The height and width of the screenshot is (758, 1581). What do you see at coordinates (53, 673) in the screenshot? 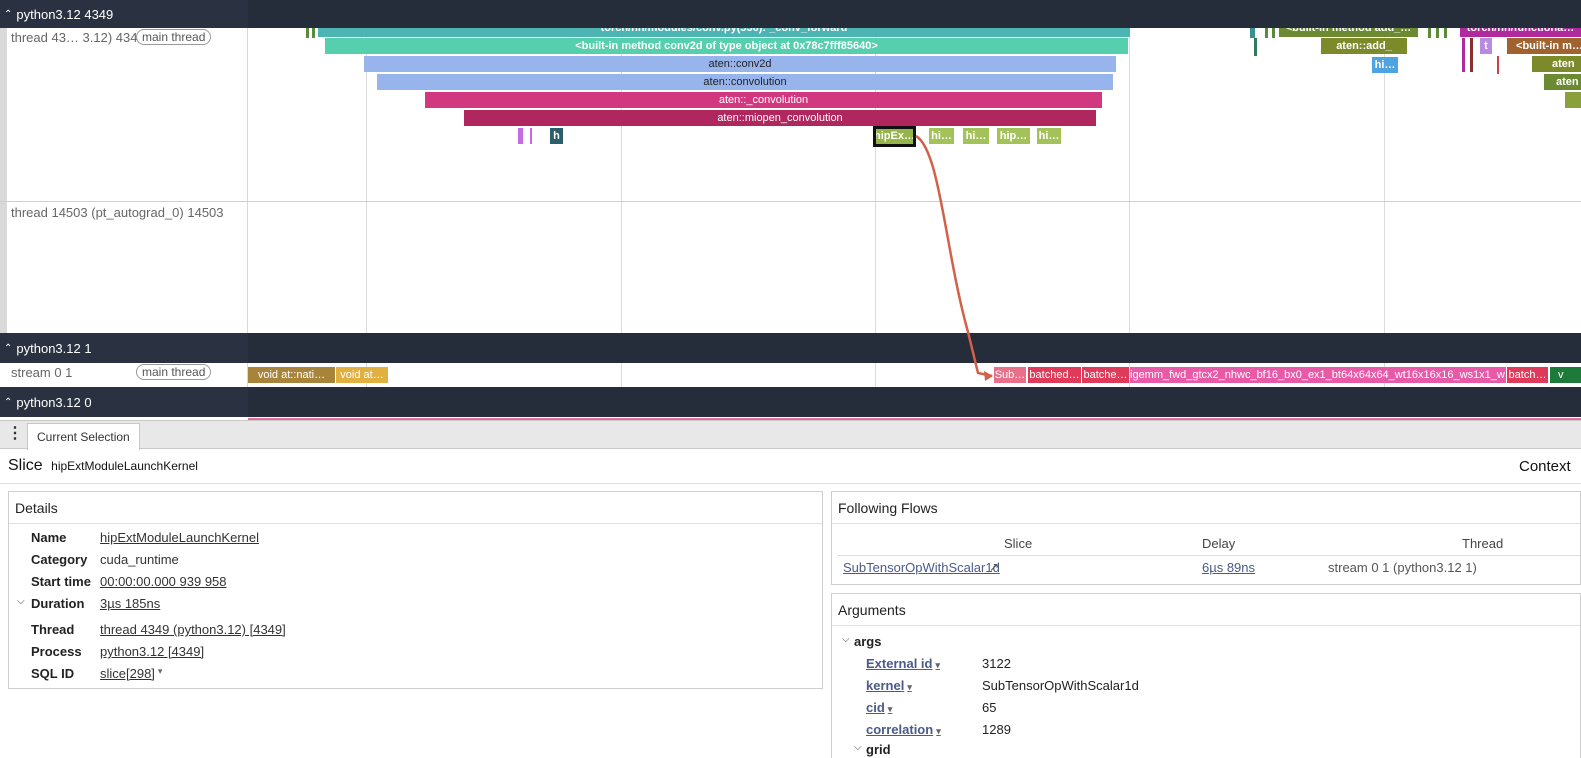
I see `detail-key: SQL ID` at bounding box center [53, 673].